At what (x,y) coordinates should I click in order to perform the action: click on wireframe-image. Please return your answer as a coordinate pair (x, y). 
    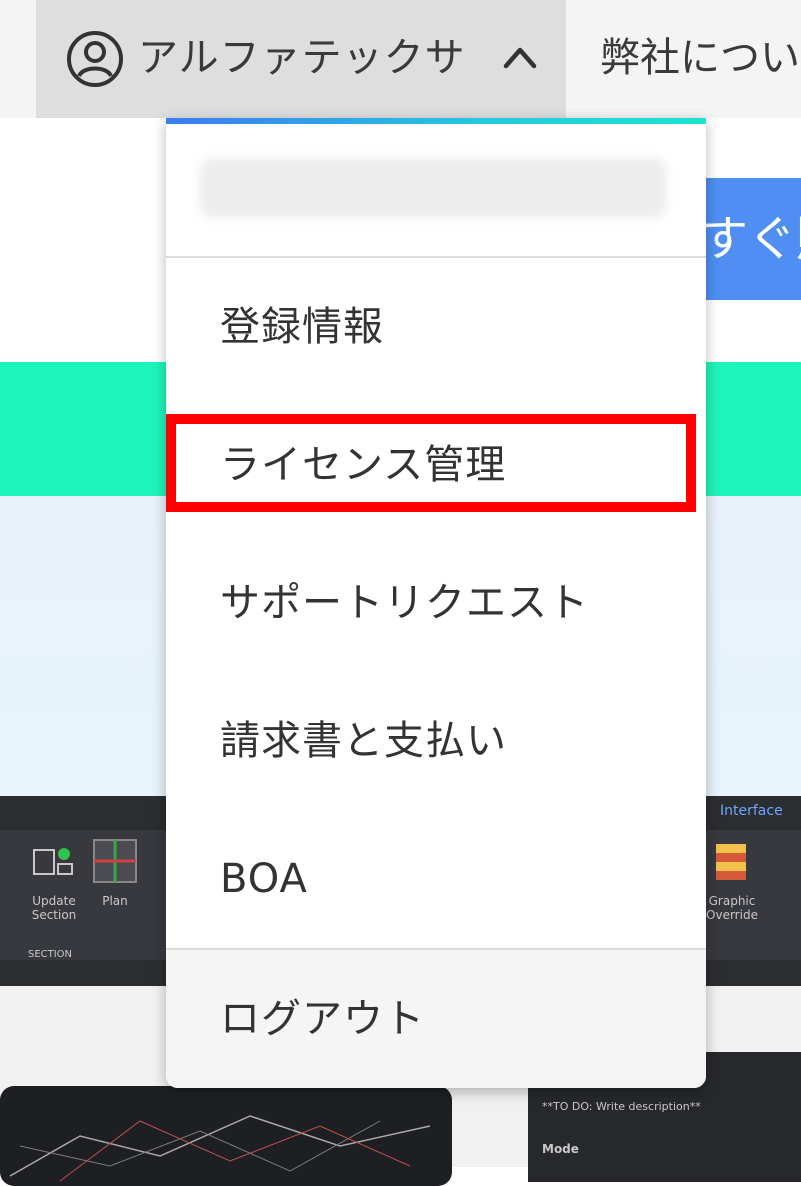
    Looking at the image, I should click on (220, 1148).